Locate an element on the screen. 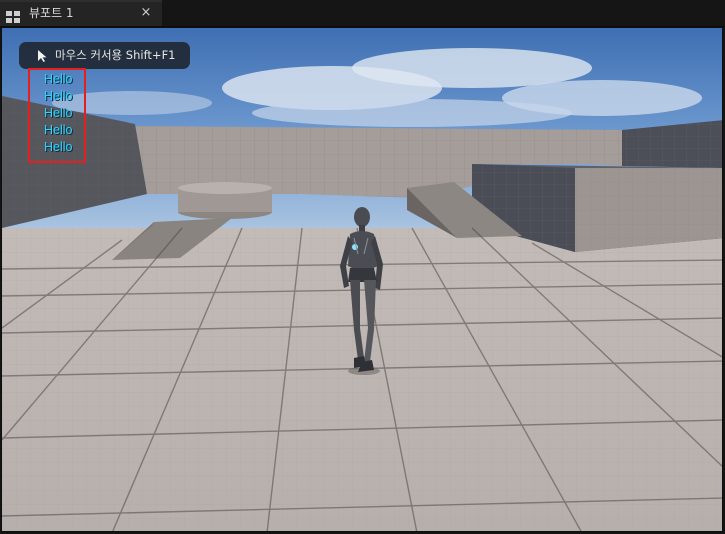 The image size is (725, 534). mouse-cursor-hint: 마우스 커서용 Shift+F1 is located at coordinates (104, 55).